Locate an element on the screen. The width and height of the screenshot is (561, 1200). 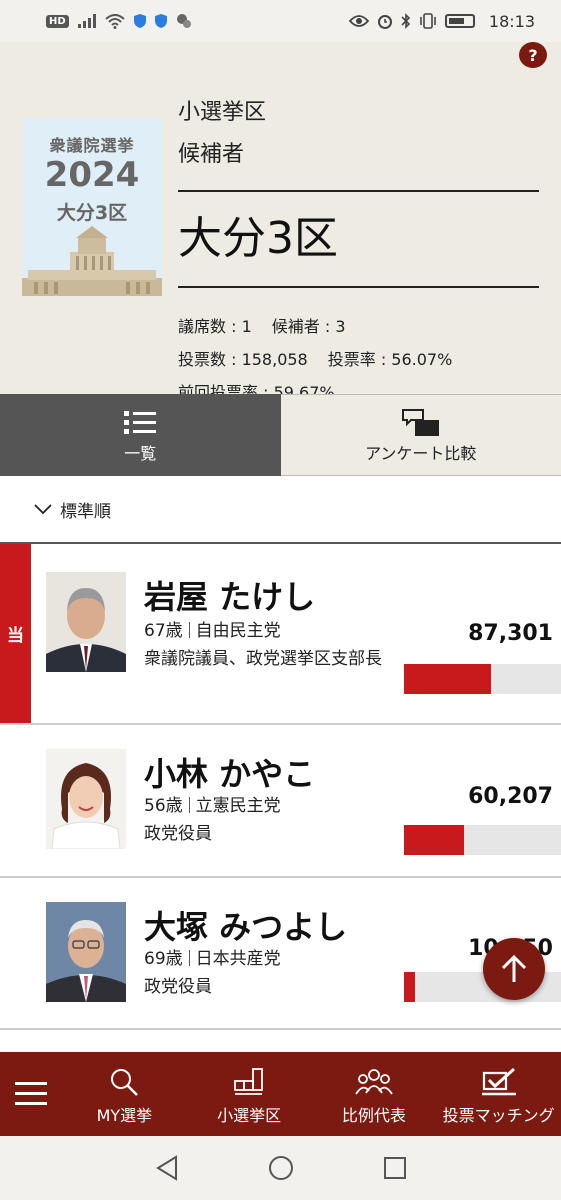
tab-list-label: 一覧 is located at coordinates (140, 453).